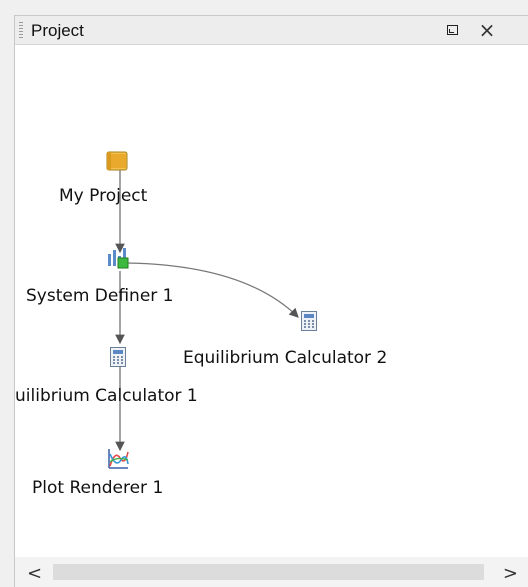  I want to click on scrollbar-thumb, so click(268, 572).